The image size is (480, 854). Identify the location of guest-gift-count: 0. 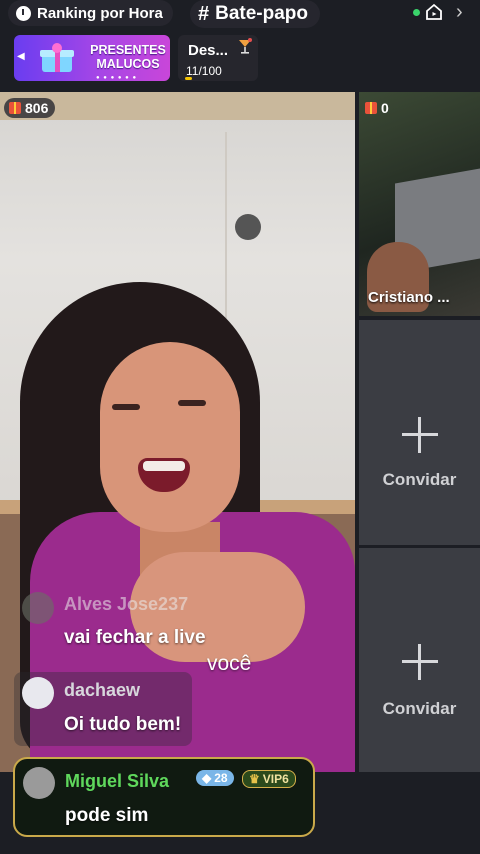
(385, 108).